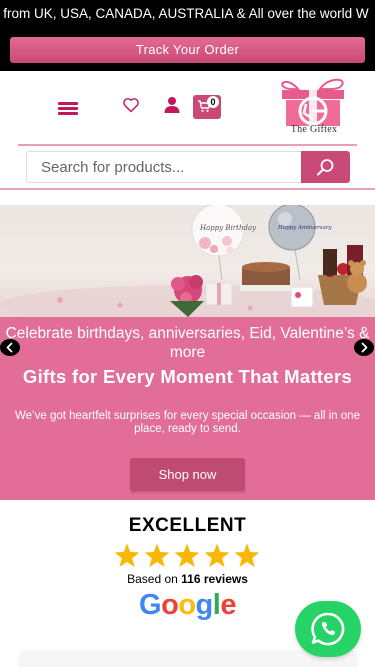  What do you see at coordinates (214, 579) in the screenshot?
I see `review-count: 116 reviews` at bounding box center [214, 579].